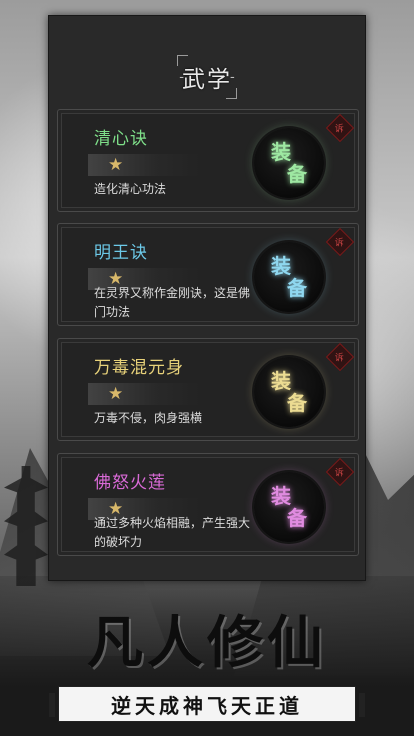 The width and height of the screenshot is (414, 736). I want to click on panel-title: 武学, so click(207, 80).